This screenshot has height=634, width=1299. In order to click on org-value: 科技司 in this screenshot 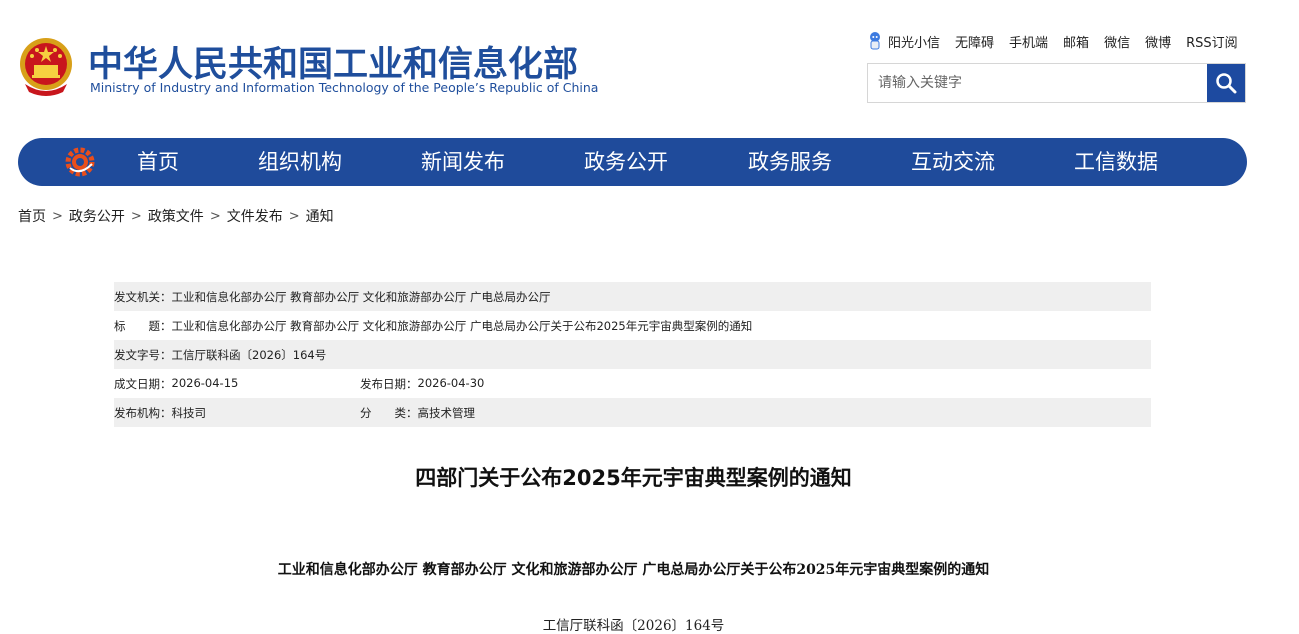, I will do `click(189, 412)`.